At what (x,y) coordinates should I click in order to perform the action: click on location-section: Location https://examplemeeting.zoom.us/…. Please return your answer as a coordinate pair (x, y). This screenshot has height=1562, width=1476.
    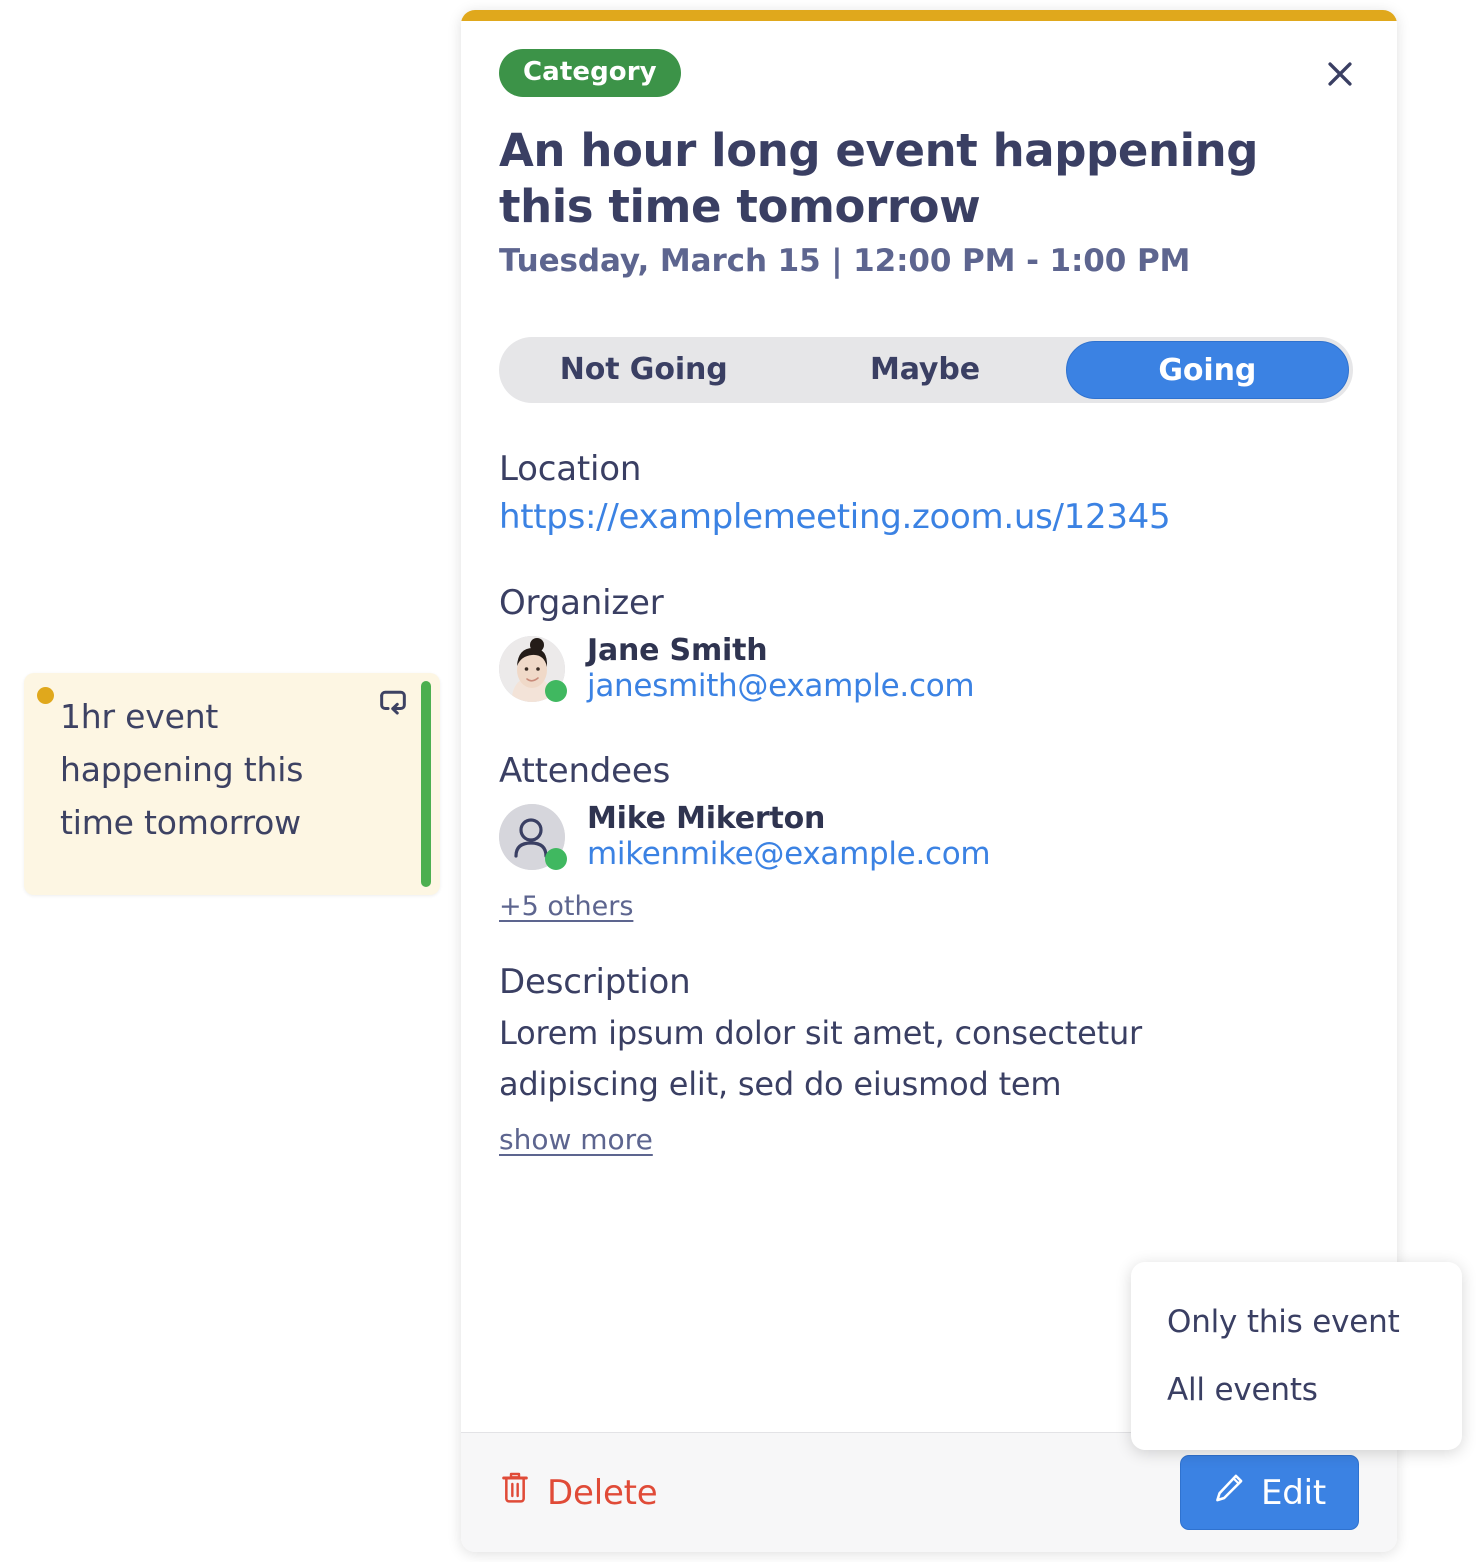
    Looking at the image, I should click on (929, 493).